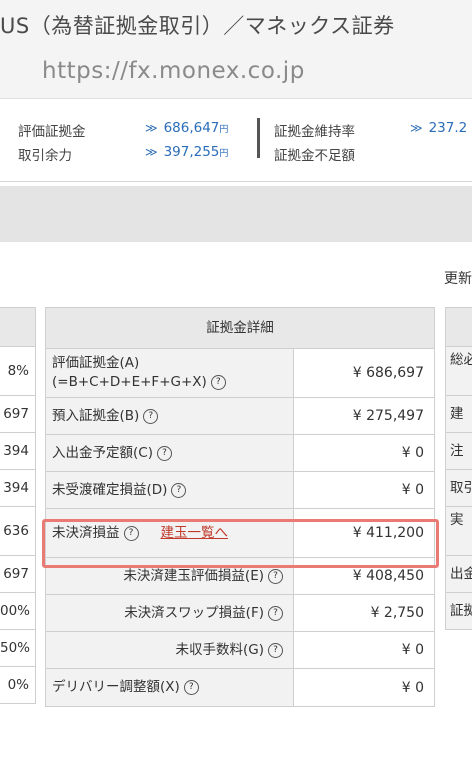  I want to click on table-cell: 636, so click(18, 531).